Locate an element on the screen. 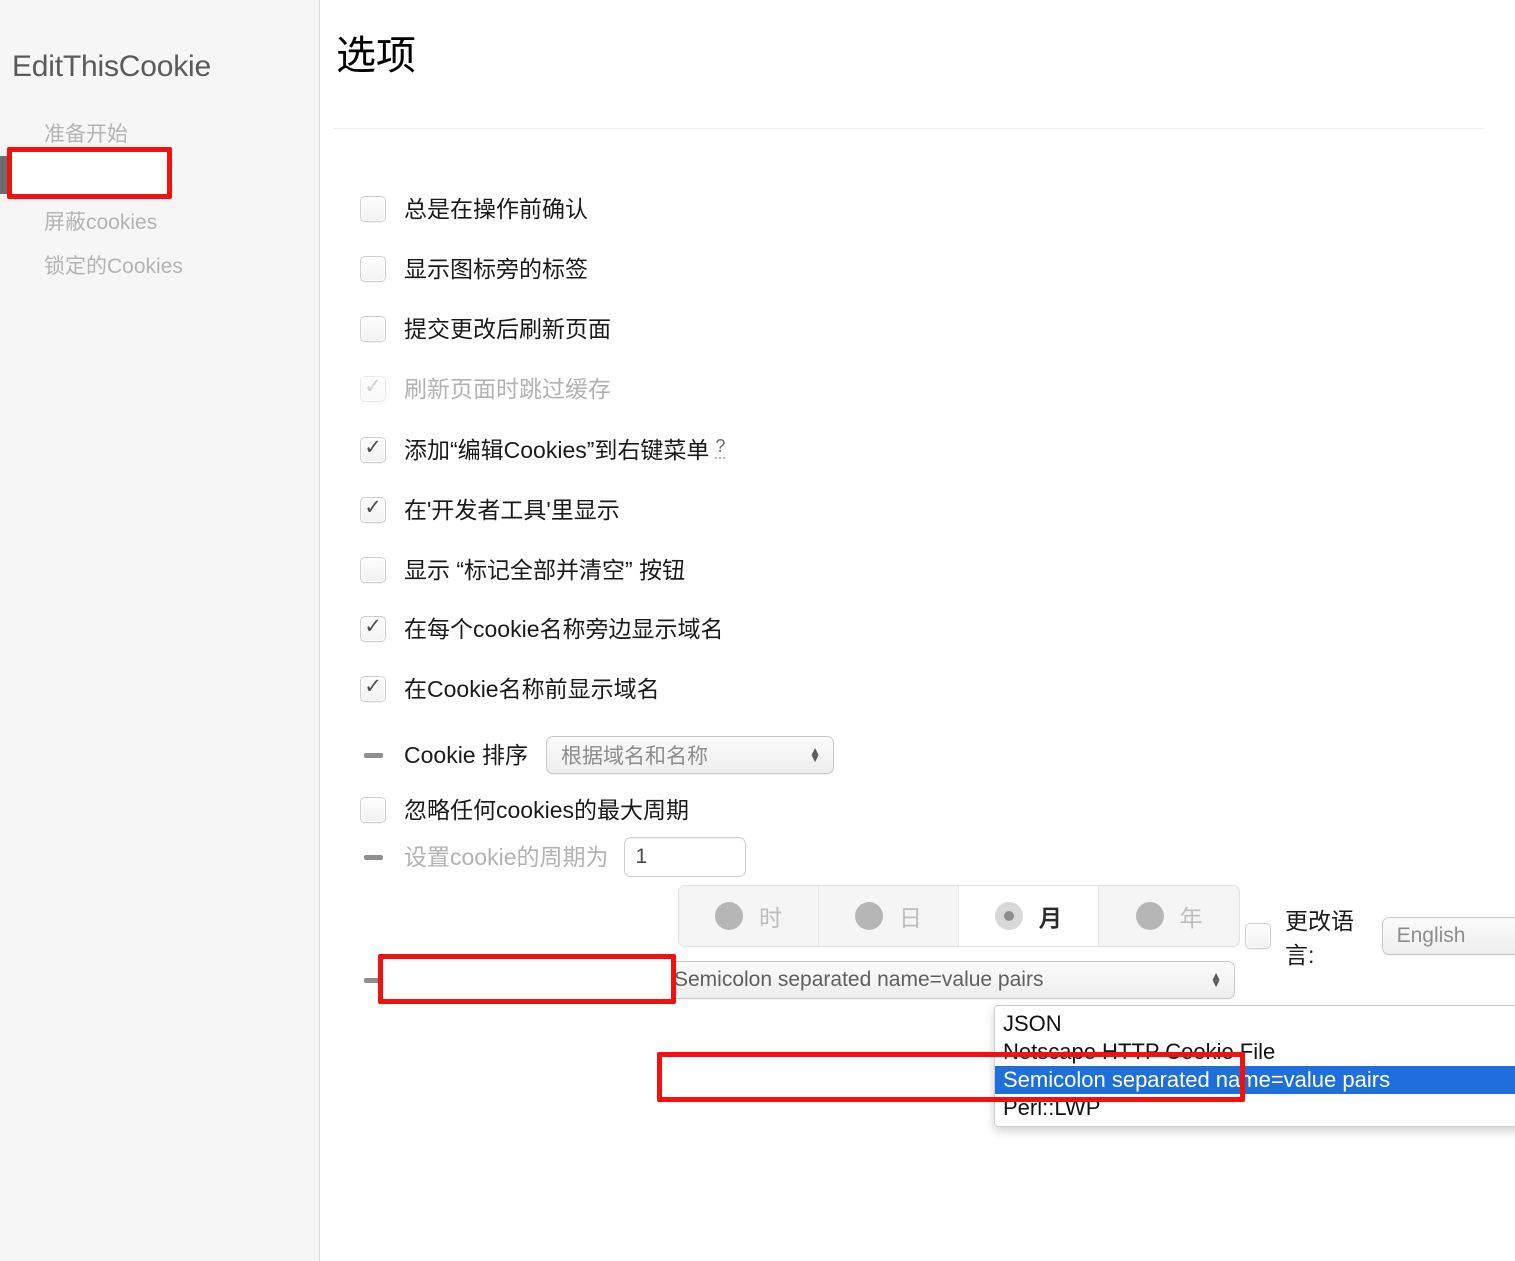 This screenshot has width=1515, height=1261. help-icon: ? is located at coordinates (720, 447).